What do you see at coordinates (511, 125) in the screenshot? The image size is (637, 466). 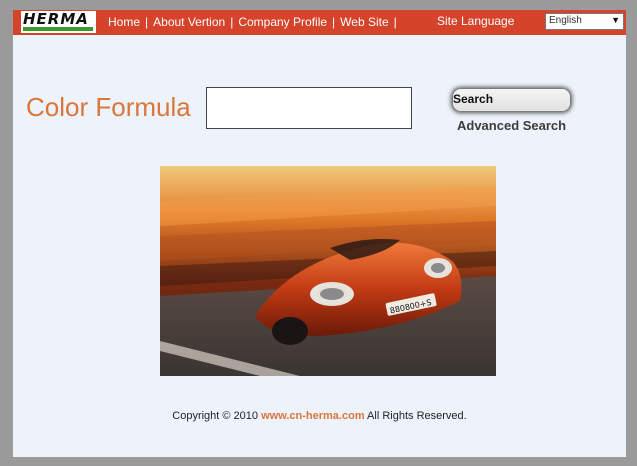 I see `advanced-search-link: Advanced Search` at bounding box center [511, 125].